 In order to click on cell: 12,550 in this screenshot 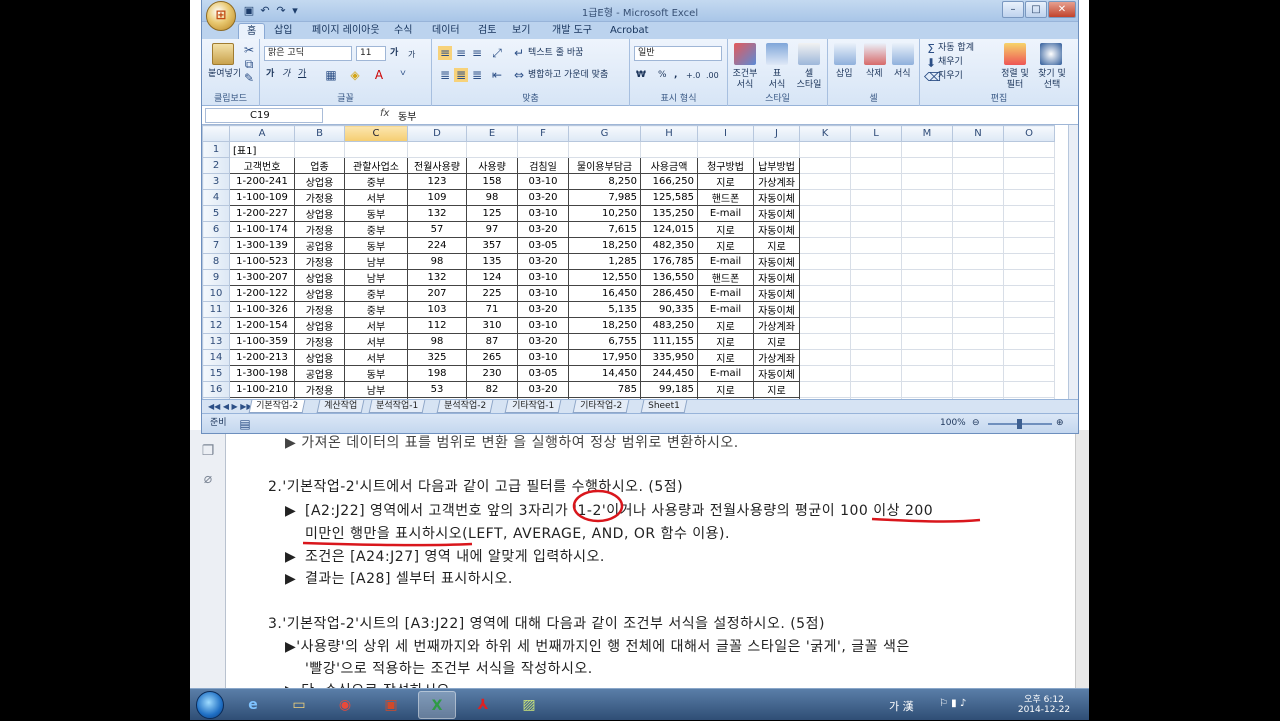, I will do `click(604, 277)`.